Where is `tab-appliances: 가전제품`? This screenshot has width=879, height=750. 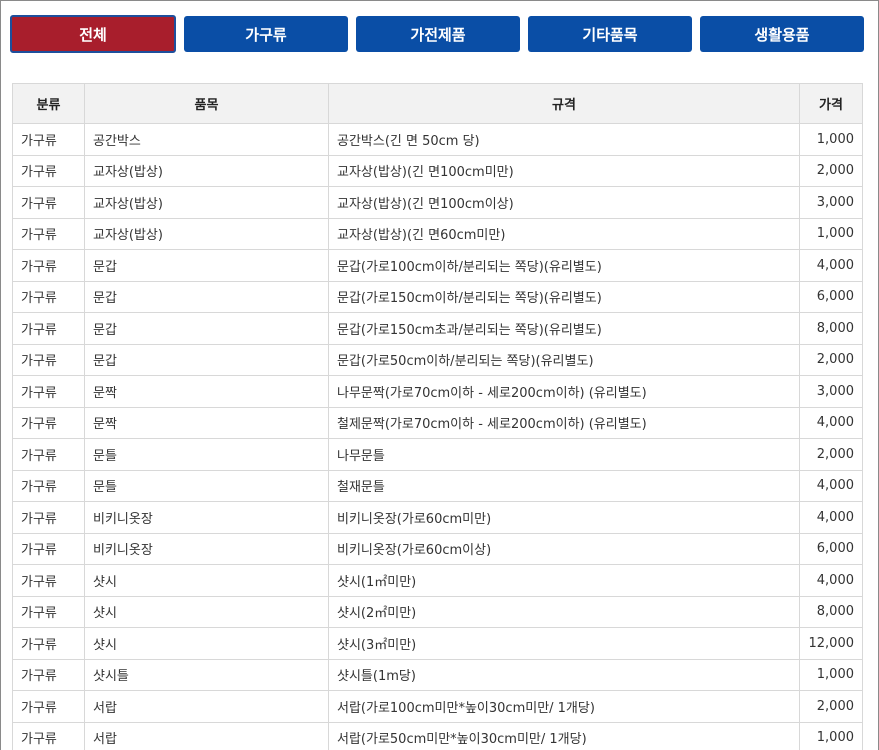 tab-appliances: 가전제품 is located at coordinates (438, 34).